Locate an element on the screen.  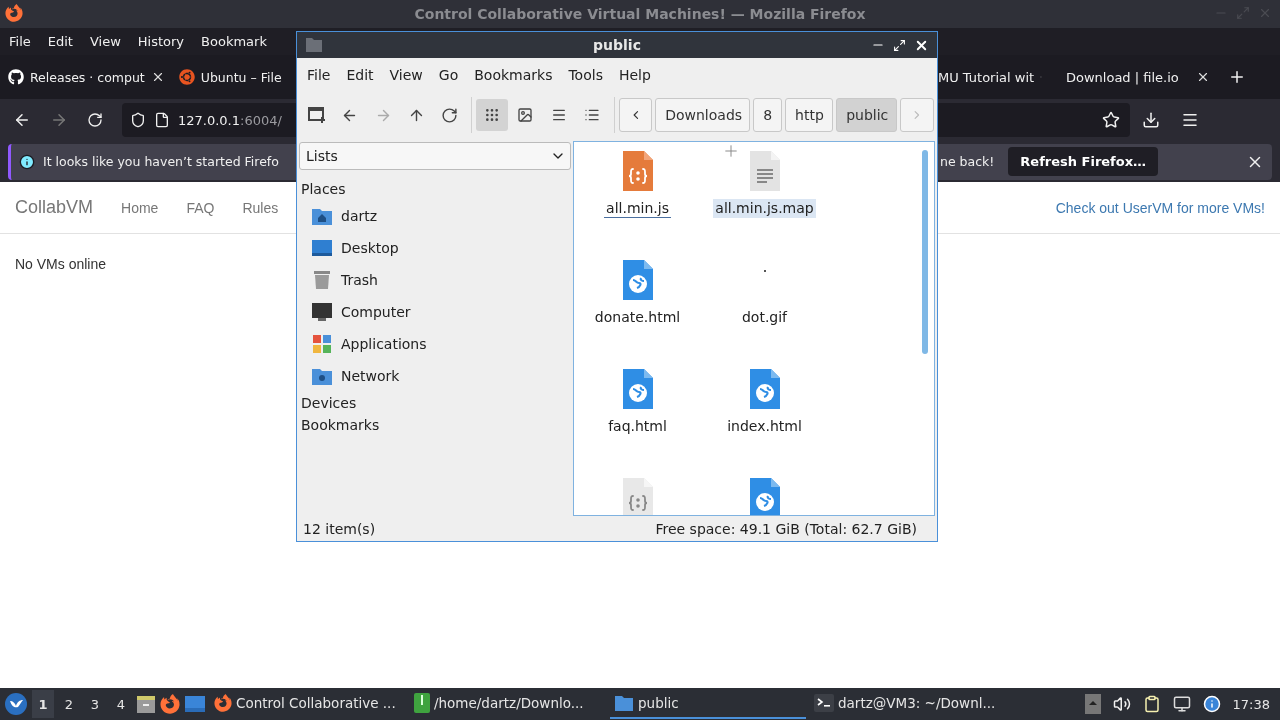
home-folder-icon is located at coordinates (322, 216).